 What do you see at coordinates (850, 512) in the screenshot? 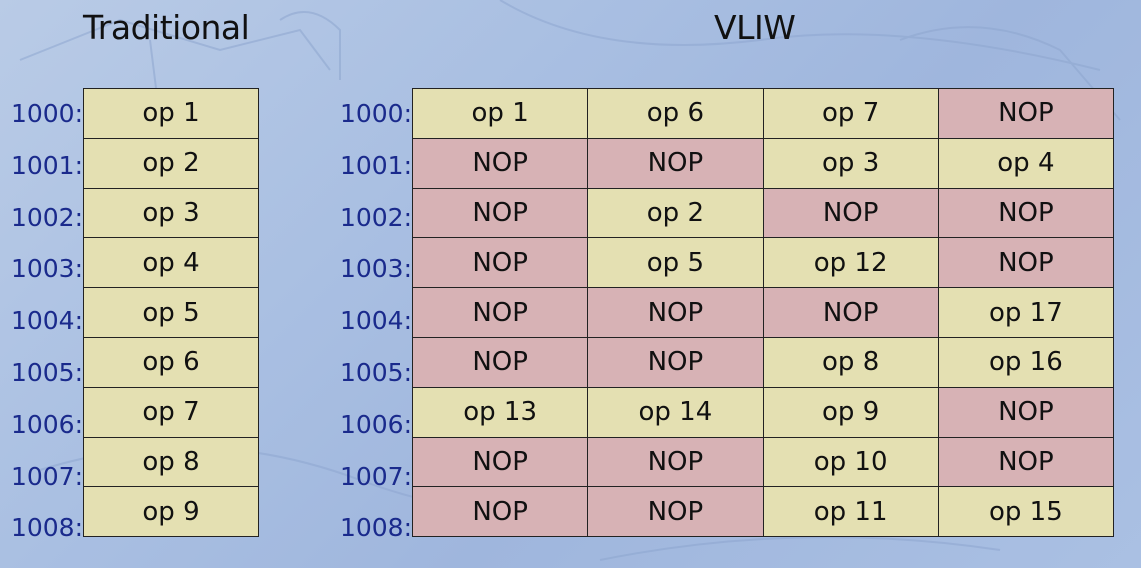
I see `op-cell: op 11` at bounding box center [850, 512].